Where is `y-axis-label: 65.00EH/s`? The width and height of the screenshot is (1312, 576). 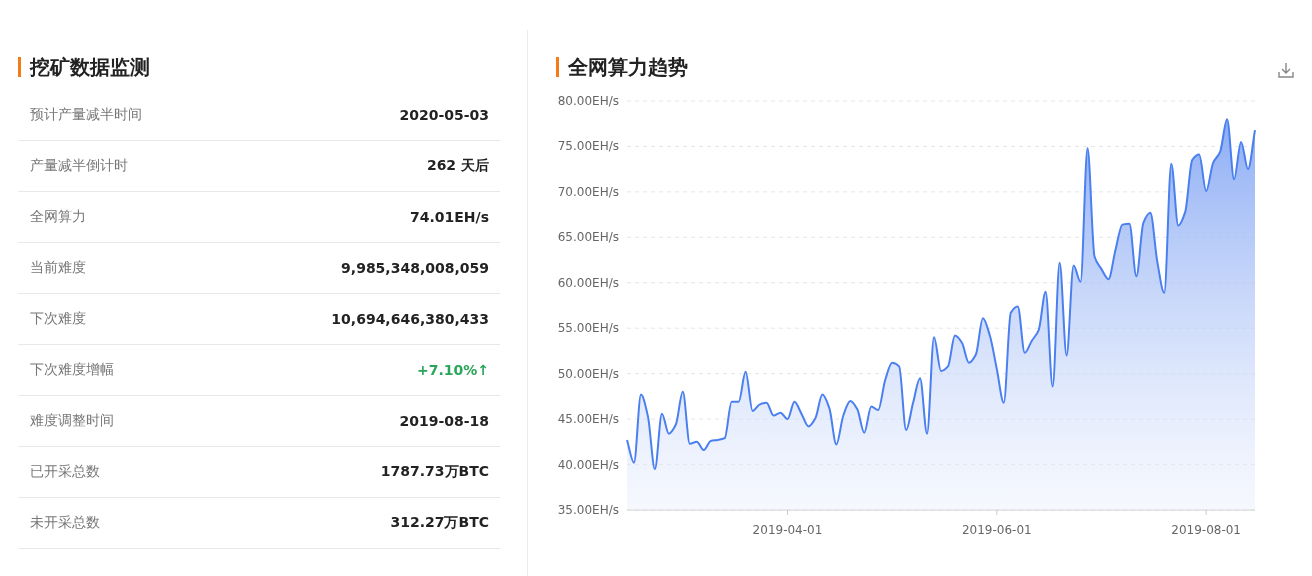
y-axis-label: 65.00EH/s is located at coordinates (588, 237).